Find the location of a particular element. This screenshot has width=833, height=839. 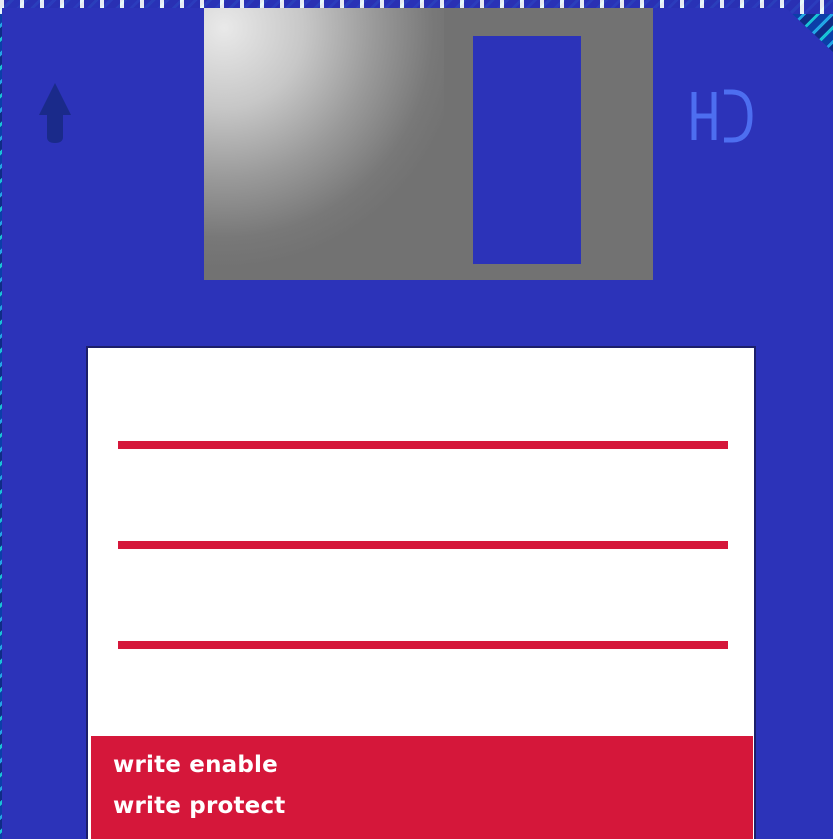

write-protect-text: write protect is located at coordinates (199, 806).